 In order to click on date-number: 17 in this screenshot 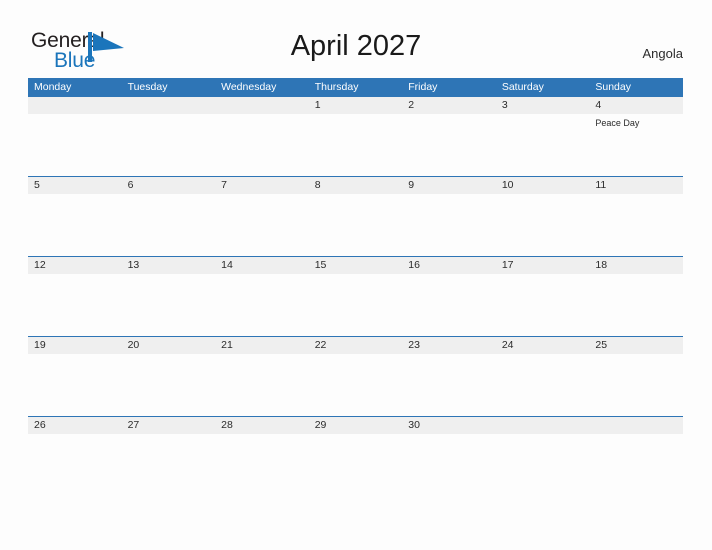, I will do `click(543, 265)`.